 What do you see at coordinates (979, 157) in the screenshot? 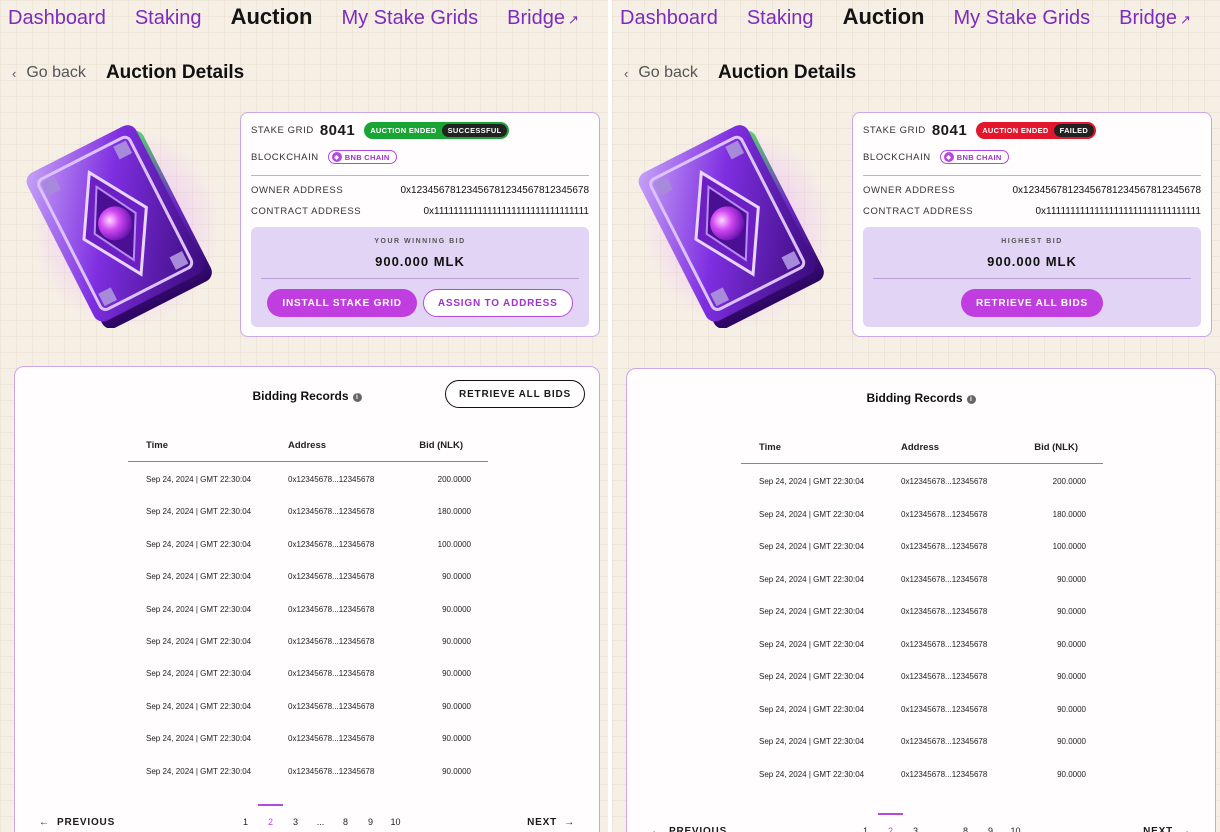
I see `chain-name: BNB CHAIN` at bounding box center [979, 157].